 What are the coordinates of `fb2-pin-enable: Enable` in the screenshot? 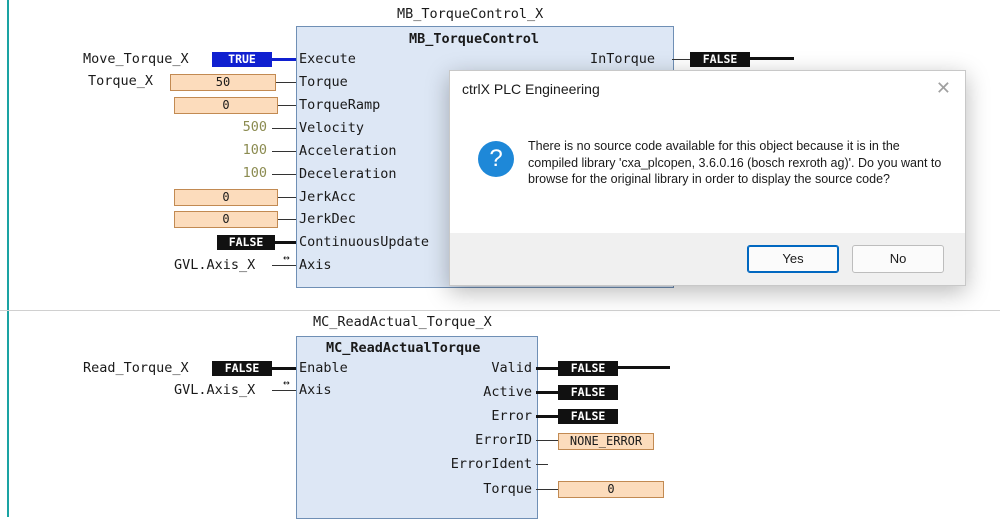 It's located at (323, 368).